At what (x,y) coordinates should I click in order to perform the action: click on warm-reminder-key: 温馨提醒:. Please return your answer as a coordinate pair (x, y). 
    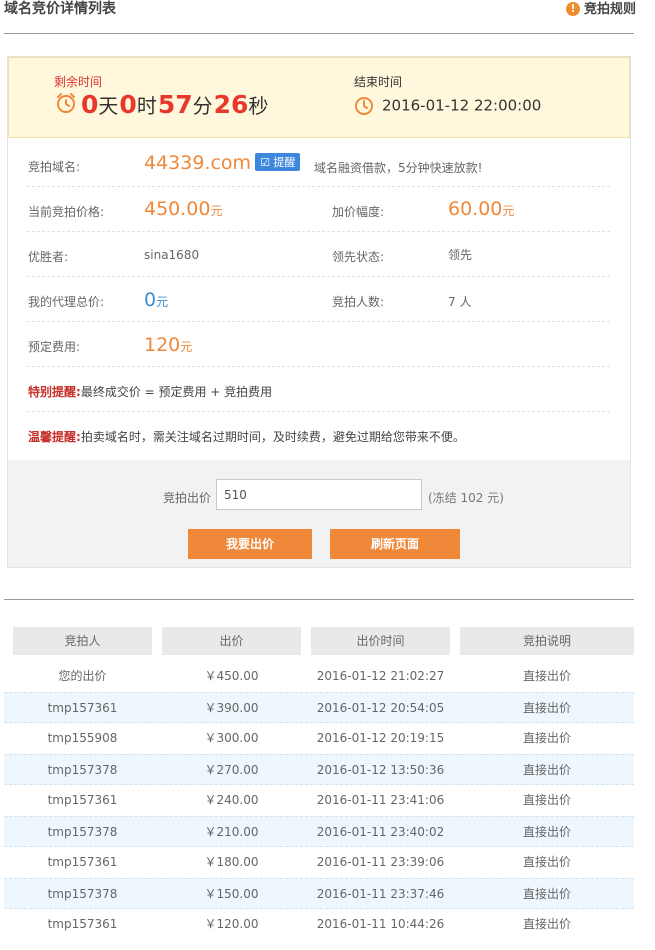
    Looking at the image, I should click on (54, 437).